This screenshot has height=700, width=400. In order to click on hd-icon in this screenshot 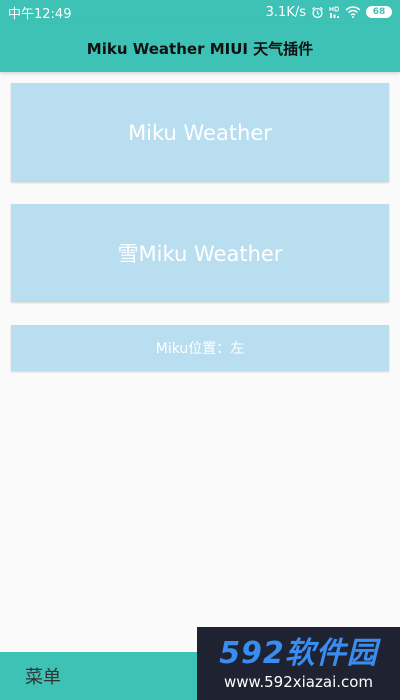, I will do `click(334, 12)`.